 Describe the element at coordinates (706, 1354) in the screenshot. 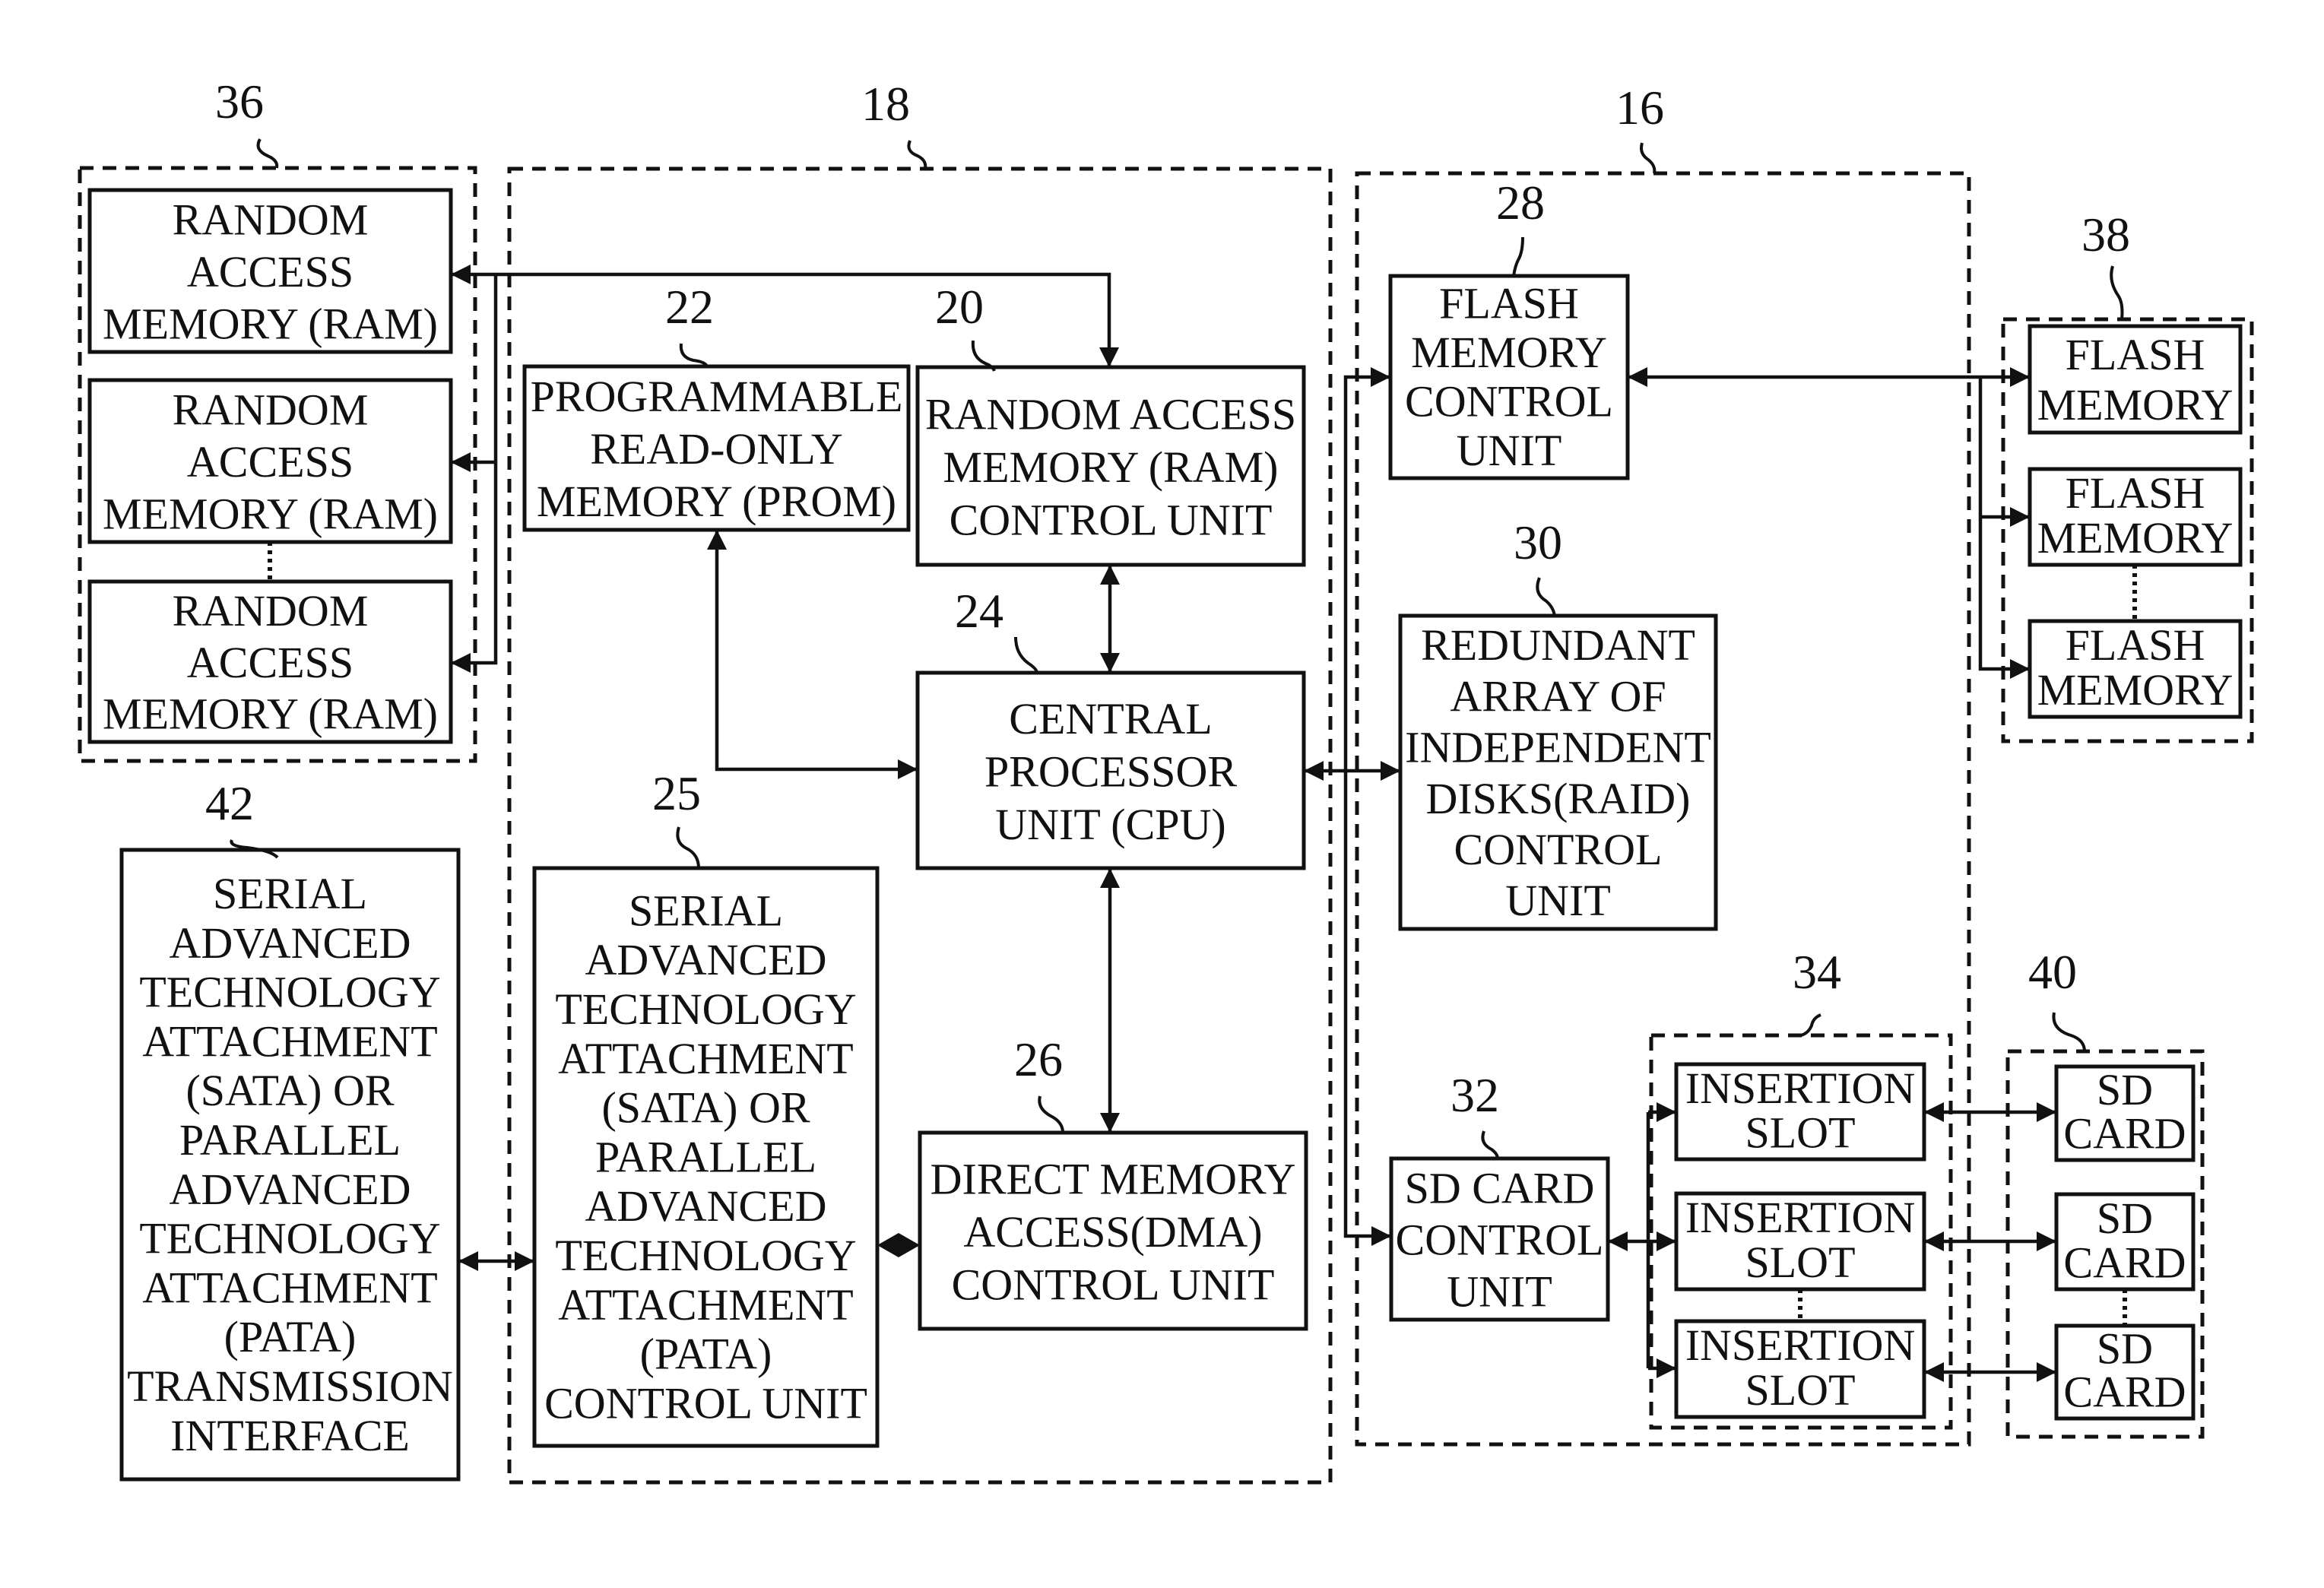

I see `sata-pata-control-unit-label-line: (PATA)` at that location.